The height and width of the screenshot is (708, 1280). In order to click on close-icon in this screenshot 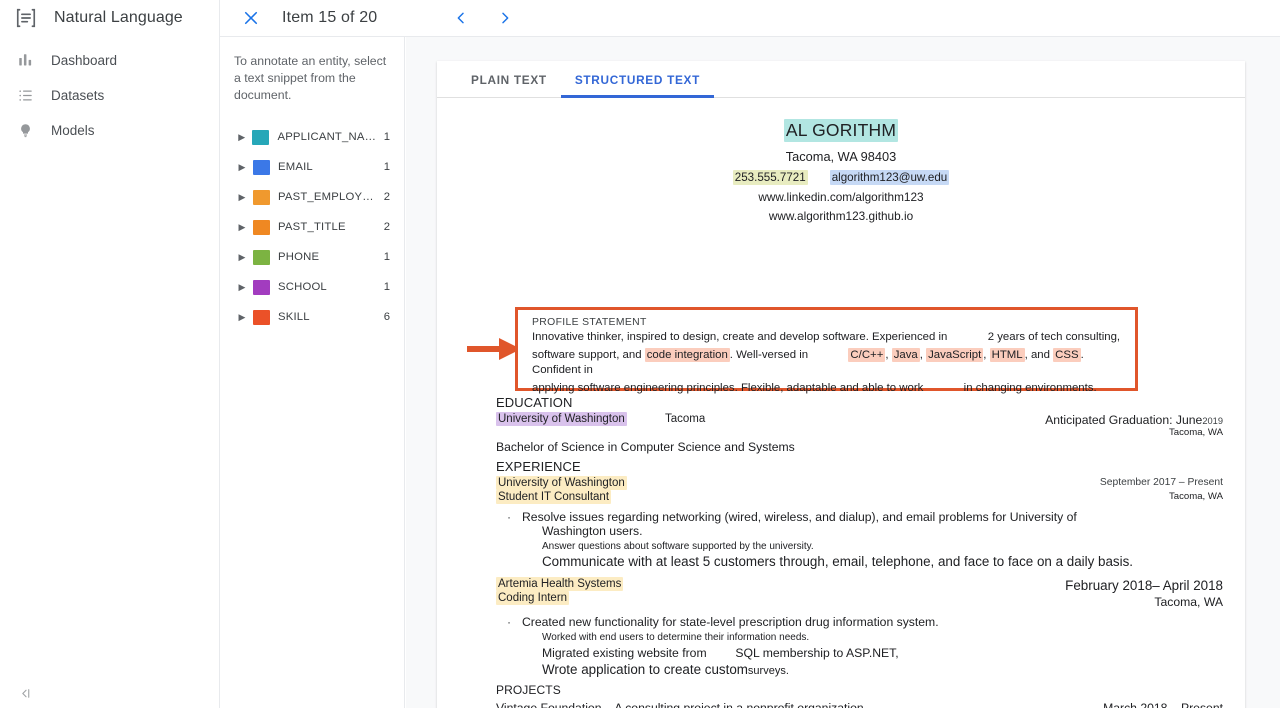, I will do `click(251, 18)`.